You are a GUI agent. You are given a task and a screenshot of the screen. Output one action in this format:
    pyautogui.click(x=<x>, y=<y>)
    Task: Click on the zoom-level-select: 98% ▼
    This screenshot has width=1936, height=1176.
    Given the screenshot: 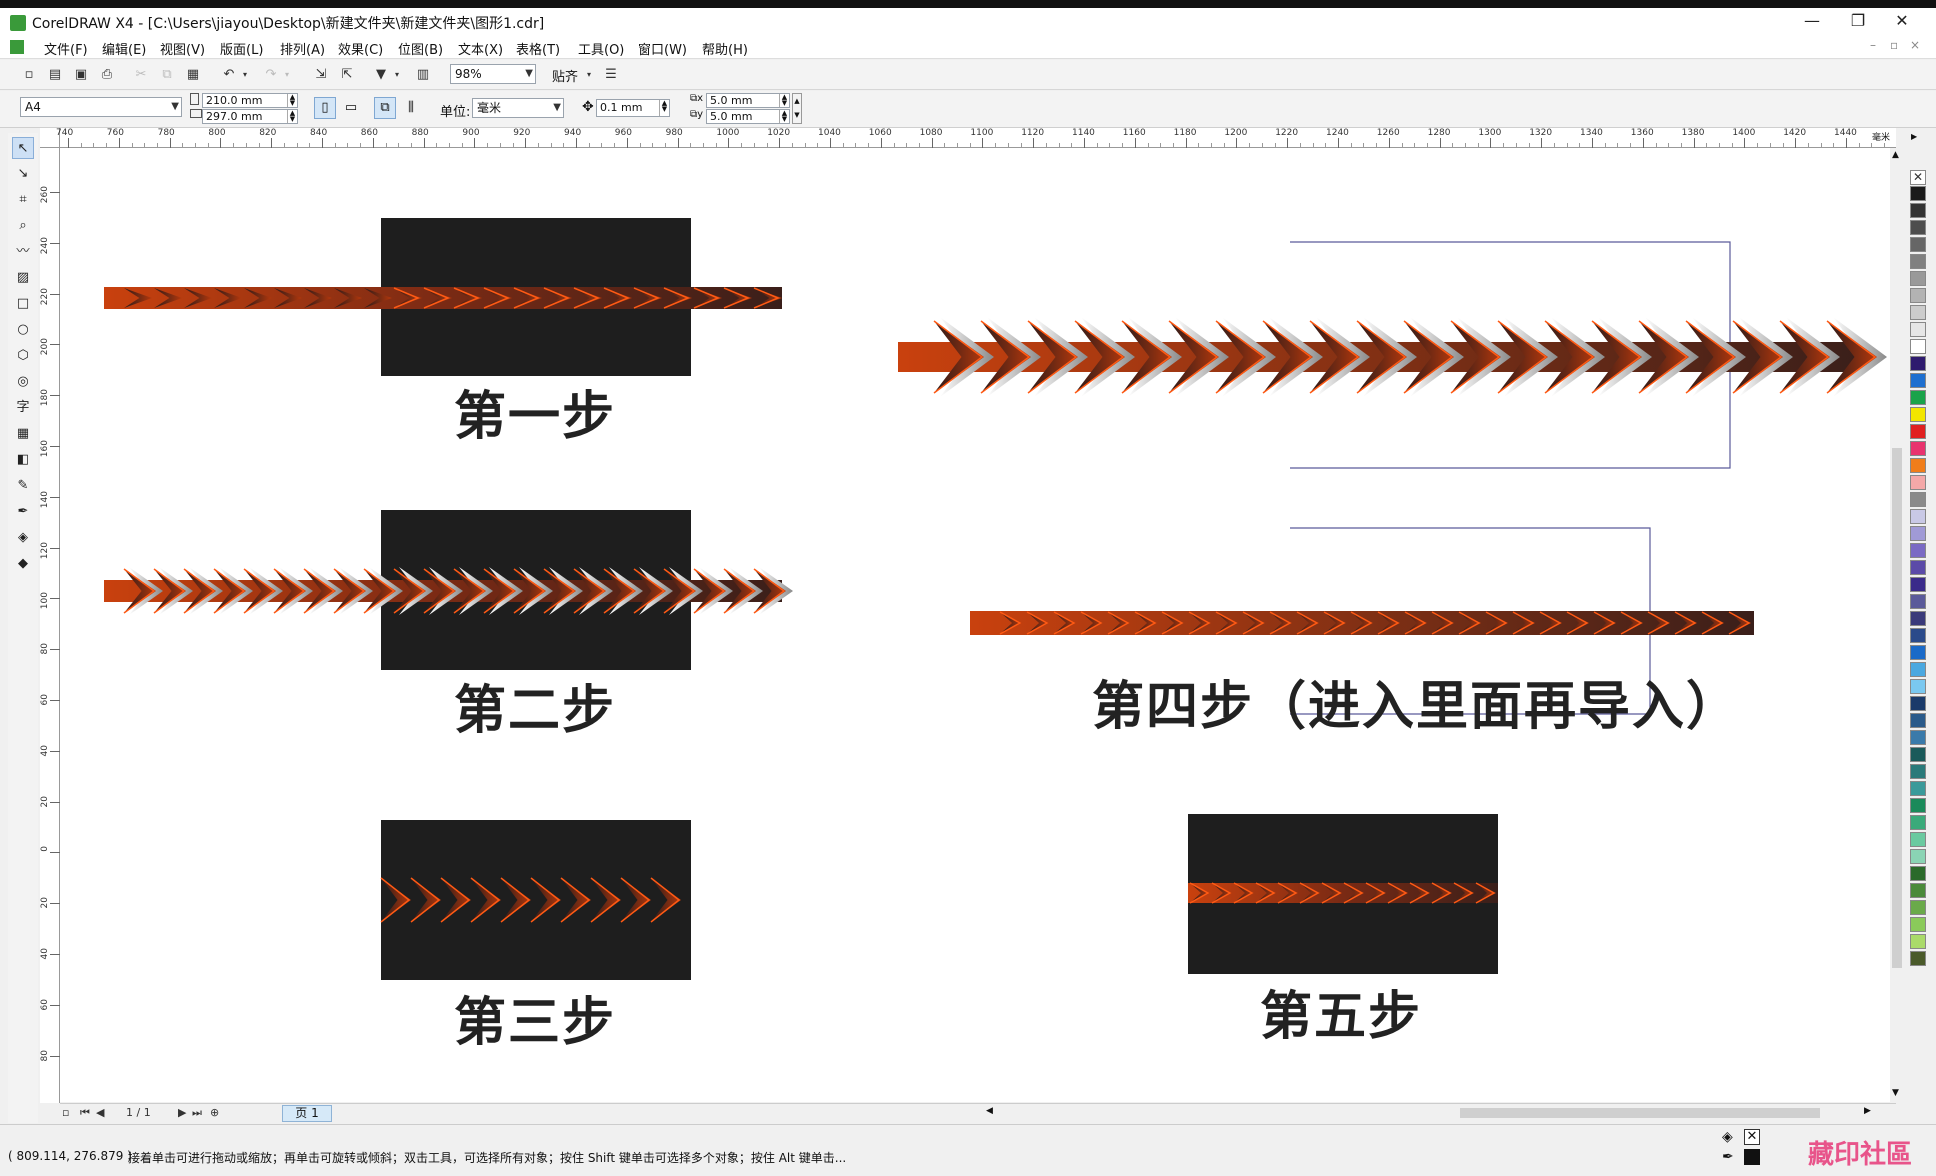 What is the action you would take?
    pyautogui.click(x=493, y=74)
    